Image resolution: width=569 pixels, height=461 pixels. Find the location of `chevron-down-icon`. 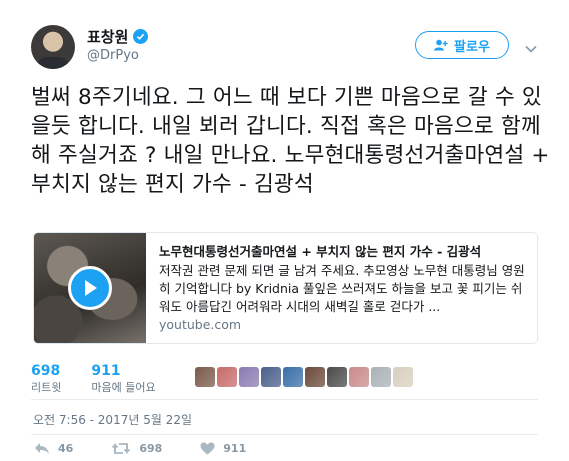

chevron-down-icon is located at coordinates (531, 47).